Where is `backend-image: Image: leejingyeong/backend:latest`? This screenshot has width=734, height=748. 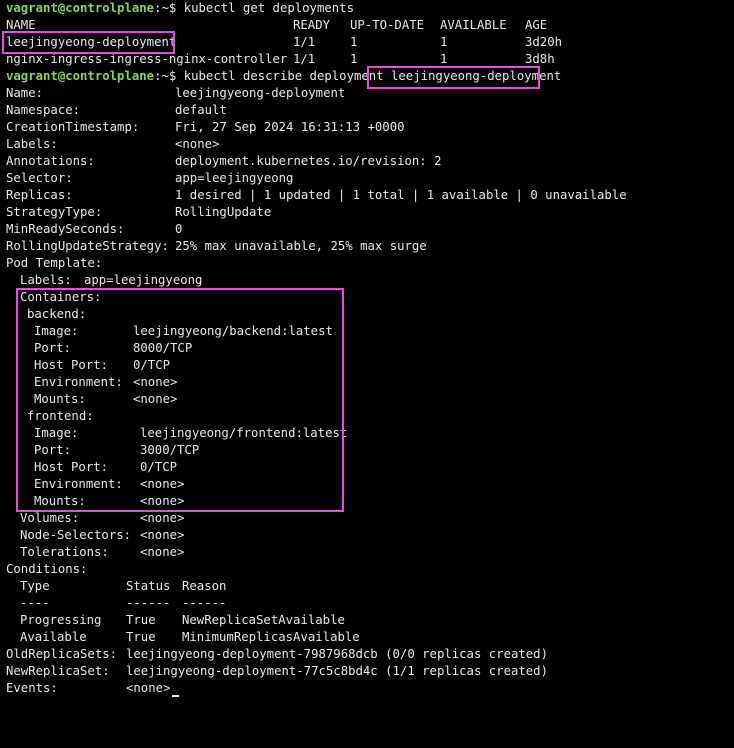 backend-image: Image: leejingyeong/backend:latest is located at coordinates (183, 331).